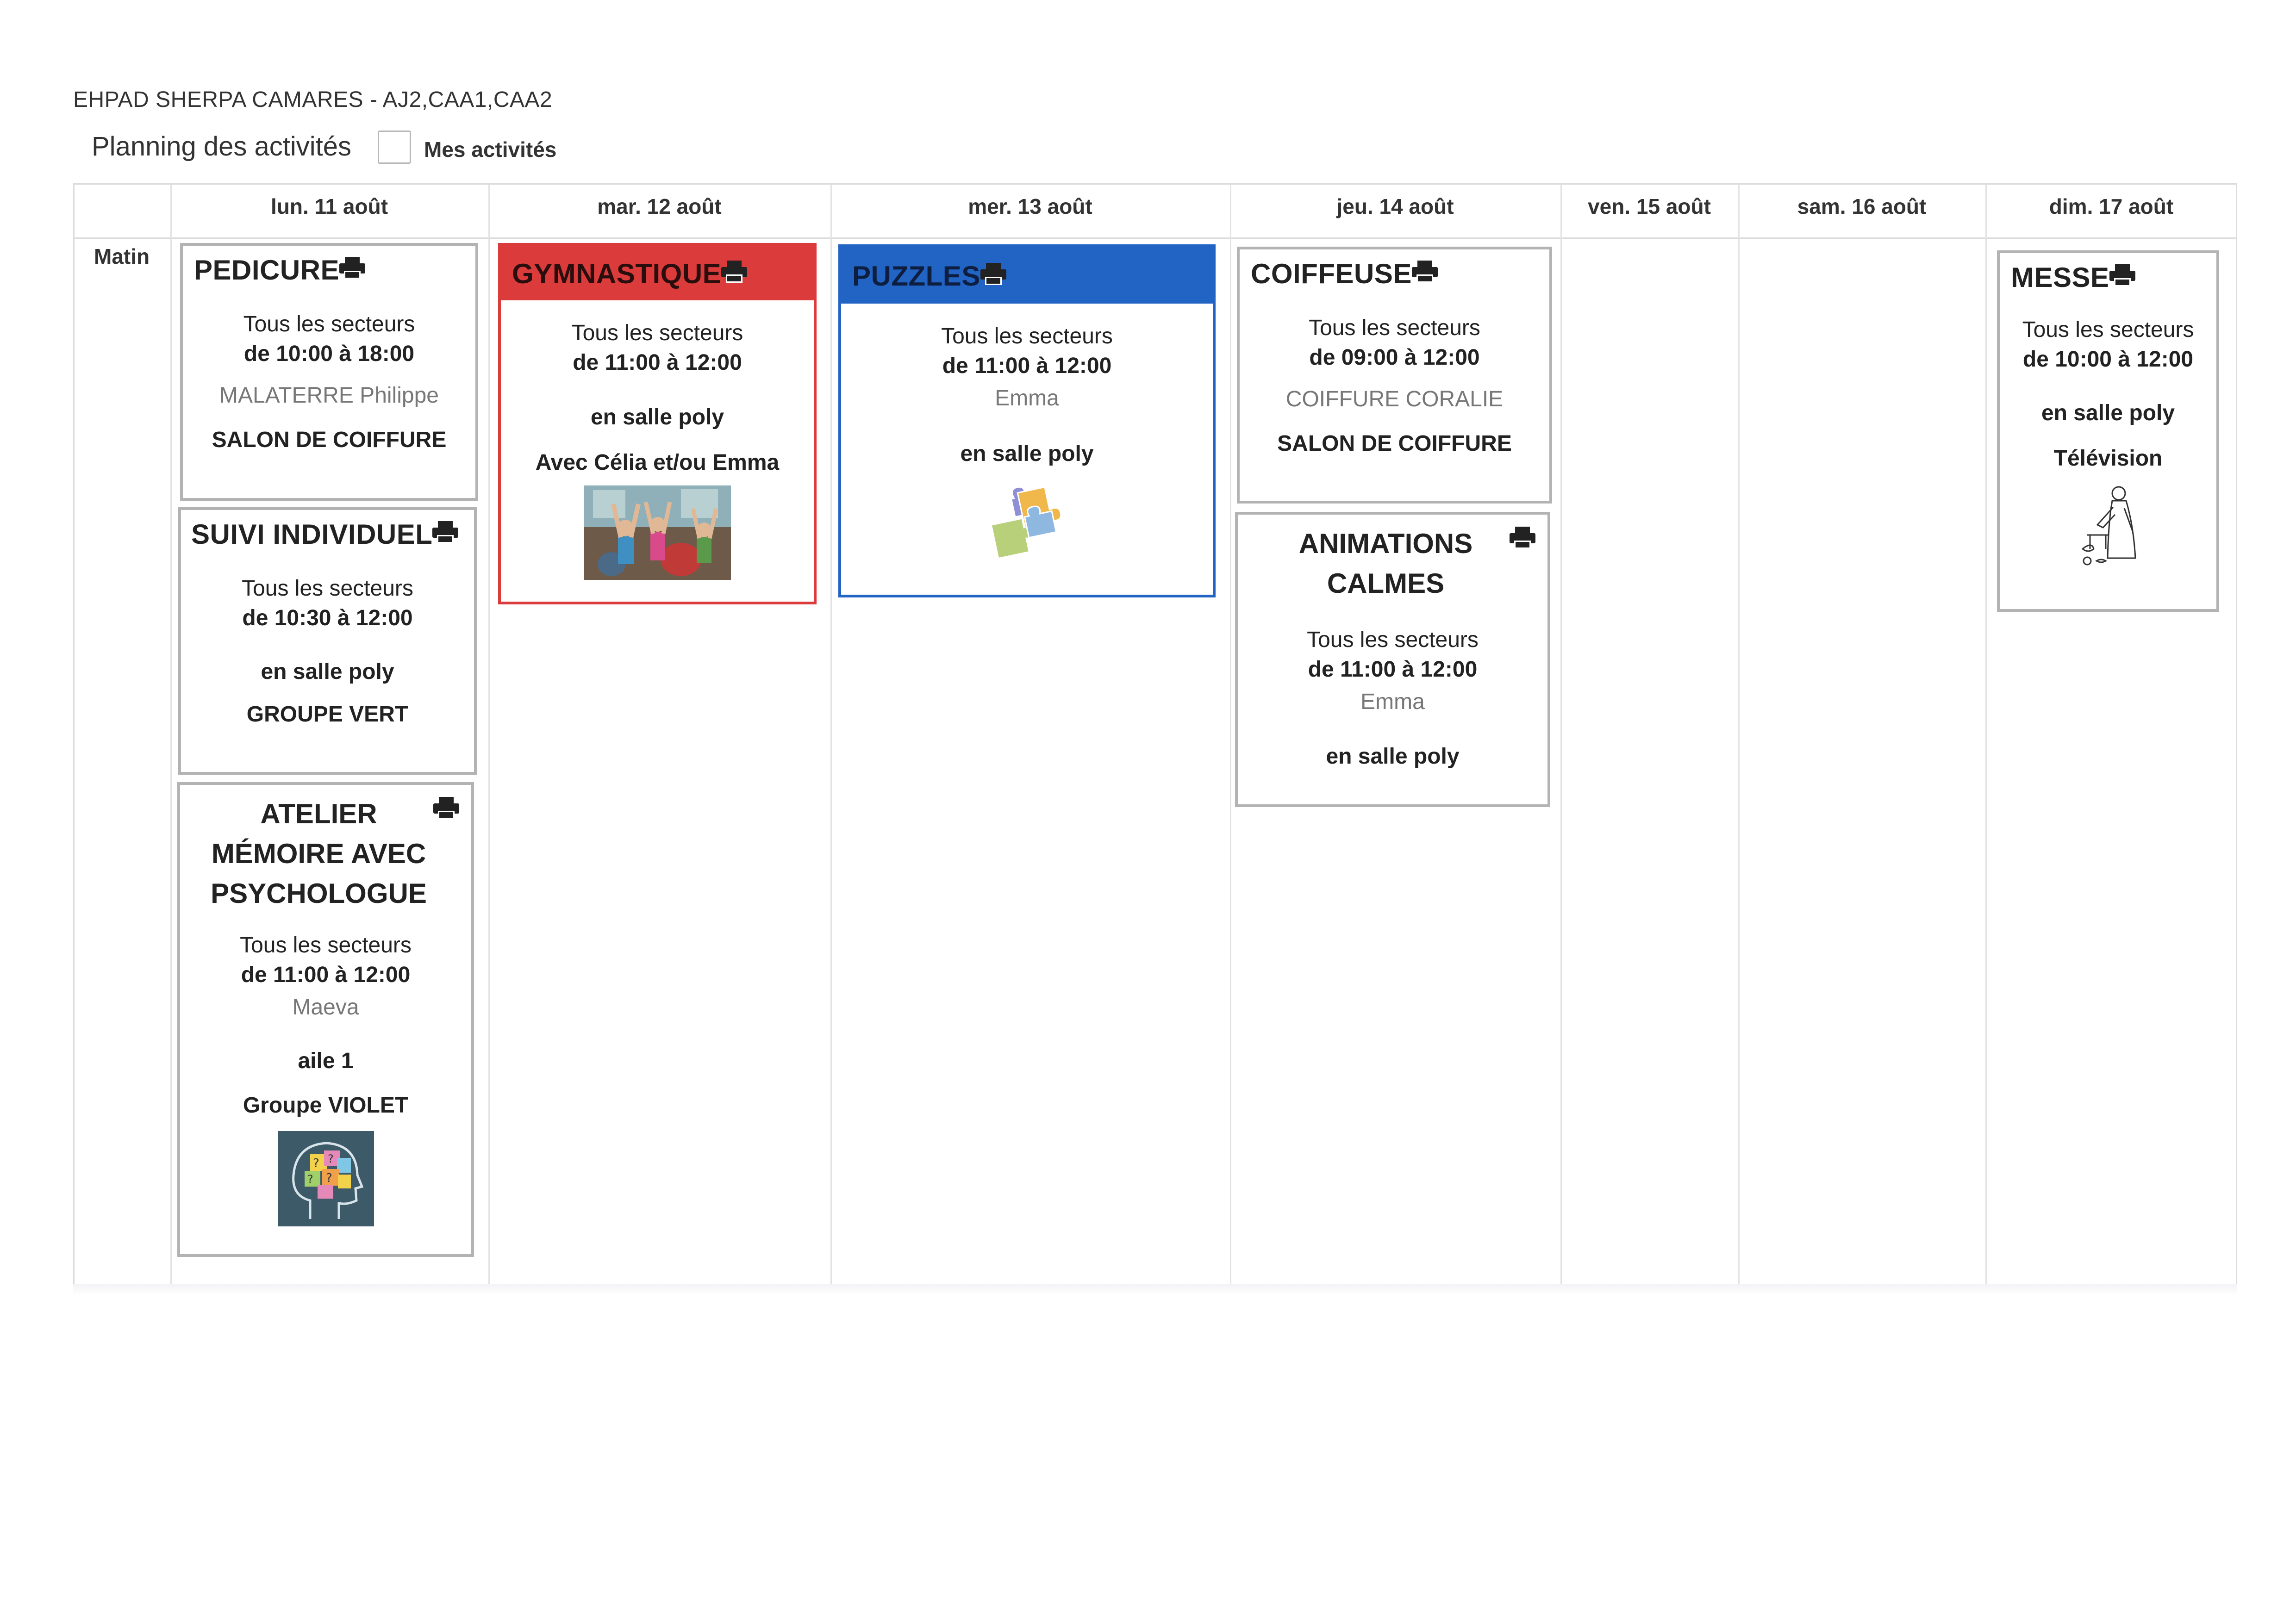 This screenshot has width=2296, height=1623. Describe the element at coordinates (657, 532) in the screenshot. I see `gymnastics-photo` at that location.